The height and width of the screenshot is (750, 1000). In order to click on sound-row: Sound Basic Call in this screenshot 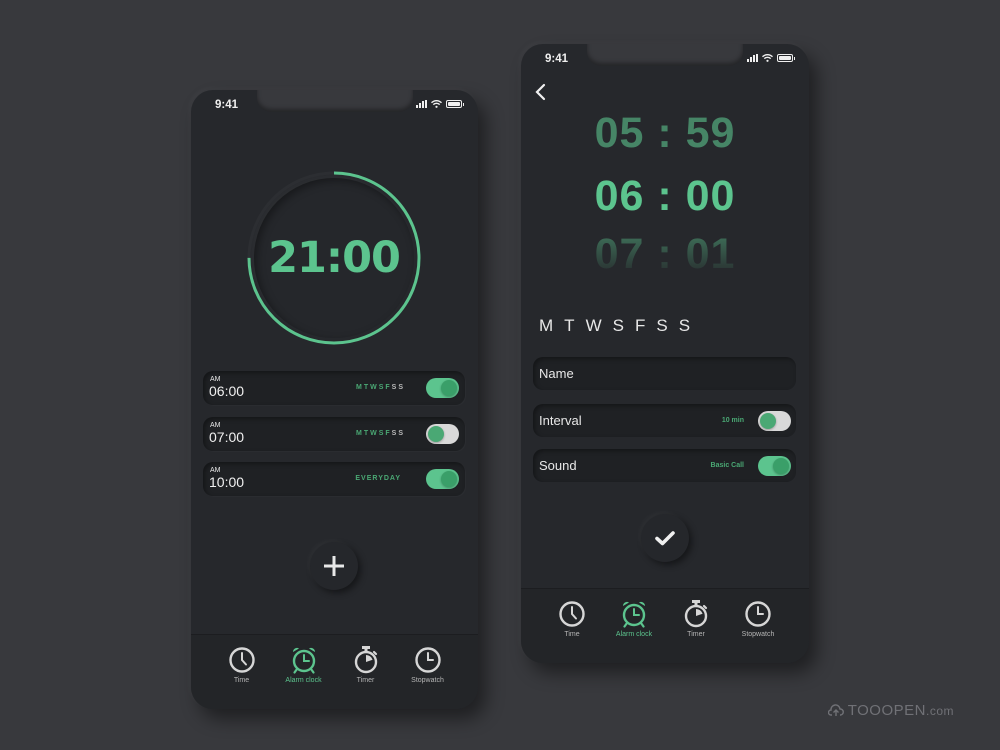, I will do `click(664, 465)`.